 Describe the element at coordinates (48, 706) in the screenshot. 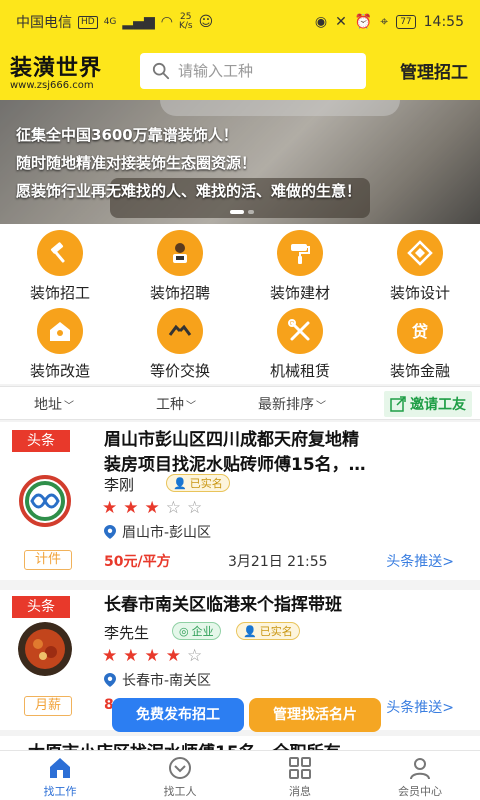

I see `pay-type-badge: 月薪` at that location.